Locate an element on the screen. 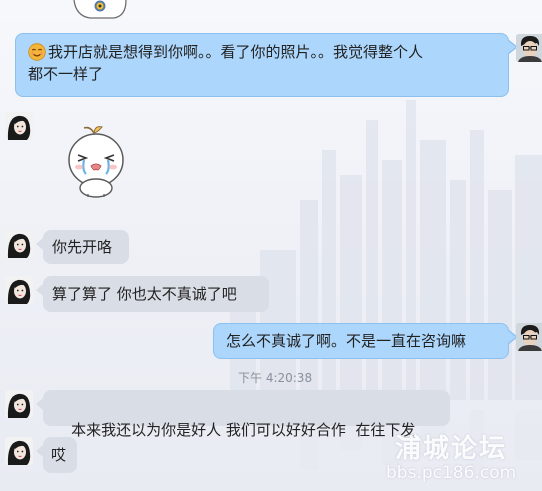  my-message-bubble: 怎么不真诚了啊。不是一直在咨询嘛 is located at coordinates (361, 341).